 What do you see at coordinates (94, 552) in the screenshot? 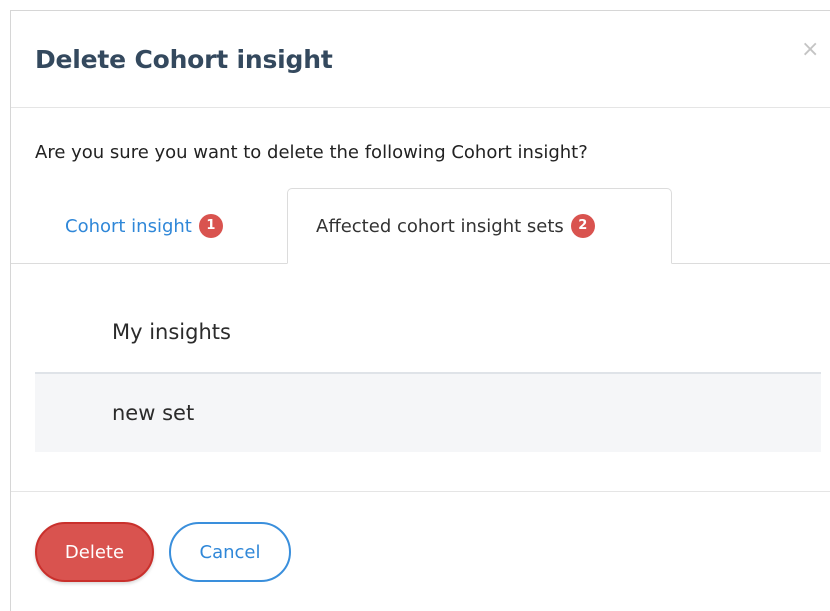
I see `delete-button: Delete` at bounding box center [94, 552].